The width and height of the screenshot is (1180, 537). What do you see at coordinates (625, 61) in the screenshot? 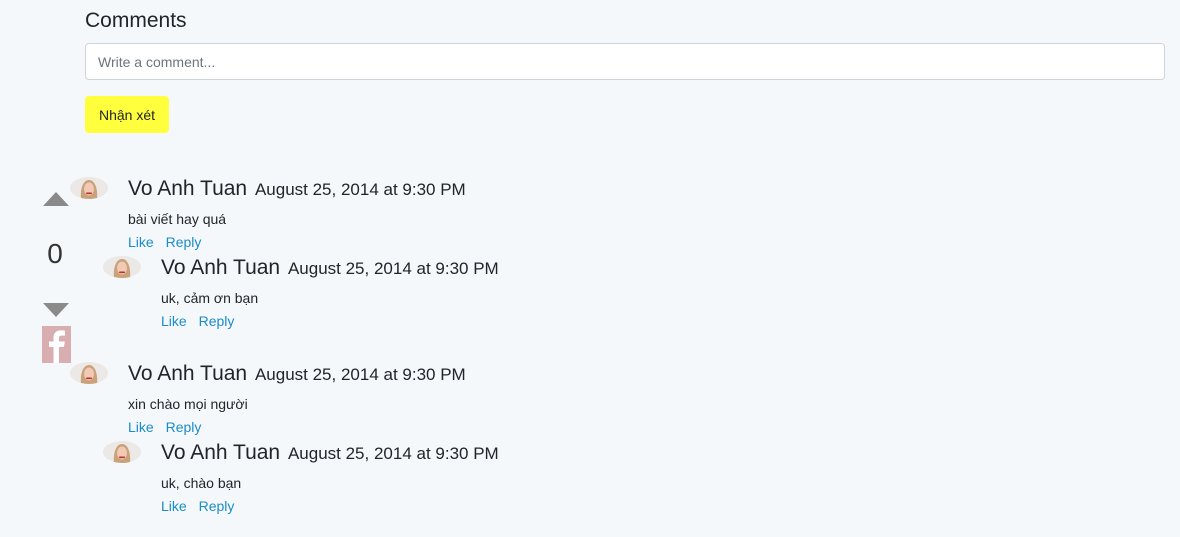
I see `comment-input` at bounding box center [625, 61].